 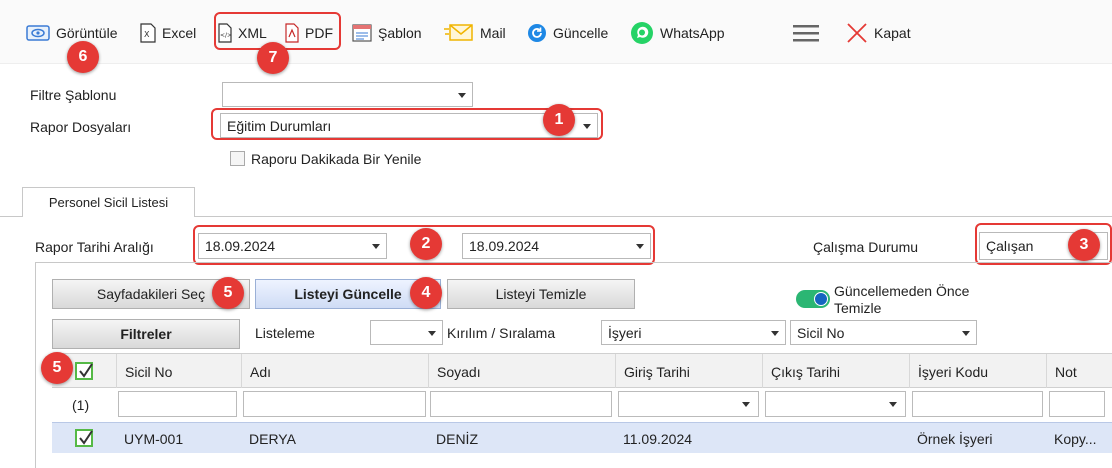 I want to click on close-button: Kapat, so click(x=878, y=33).